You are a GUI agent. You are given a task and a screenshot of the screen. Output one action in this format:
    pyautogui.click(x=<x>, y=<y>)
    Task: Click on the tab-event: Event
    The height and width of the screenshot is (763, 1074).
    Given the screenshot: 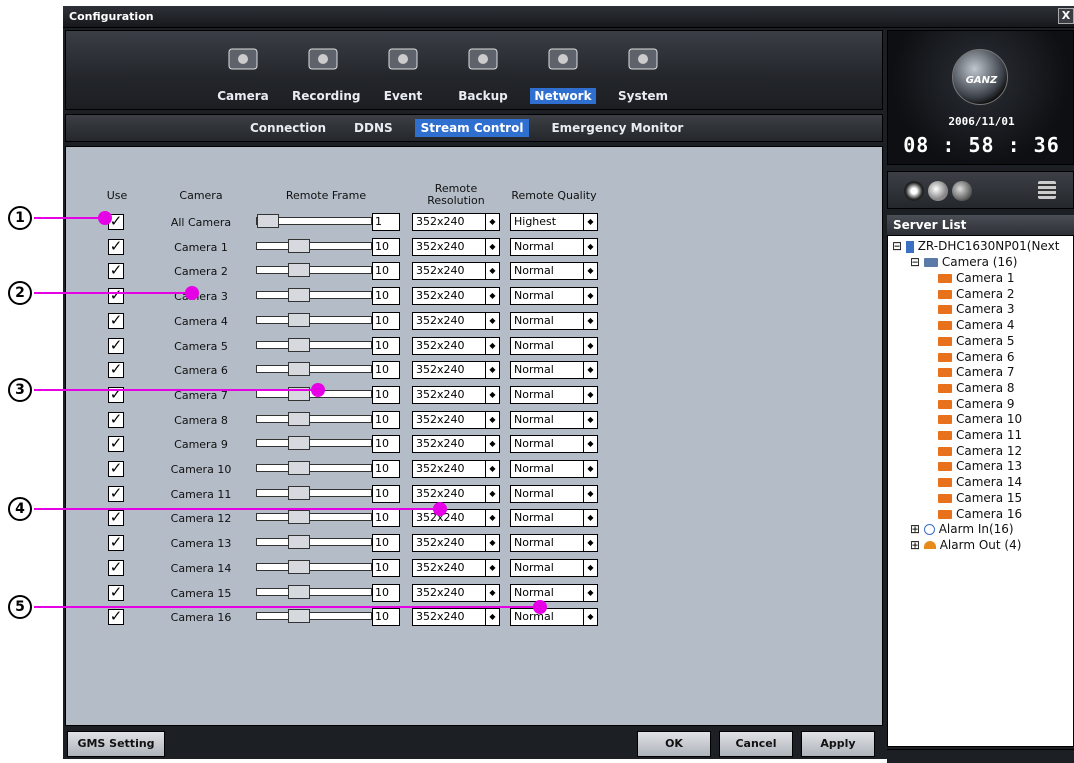 What is the action you would take?
    pyautogui.click(x=403, y=72)
    